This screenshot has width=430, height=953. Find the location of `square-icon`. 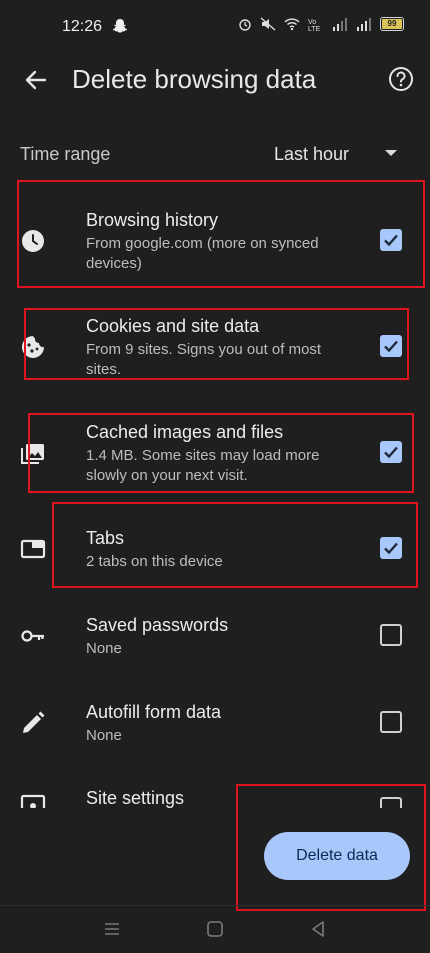

square-icon is located at coordinates (215, 929).